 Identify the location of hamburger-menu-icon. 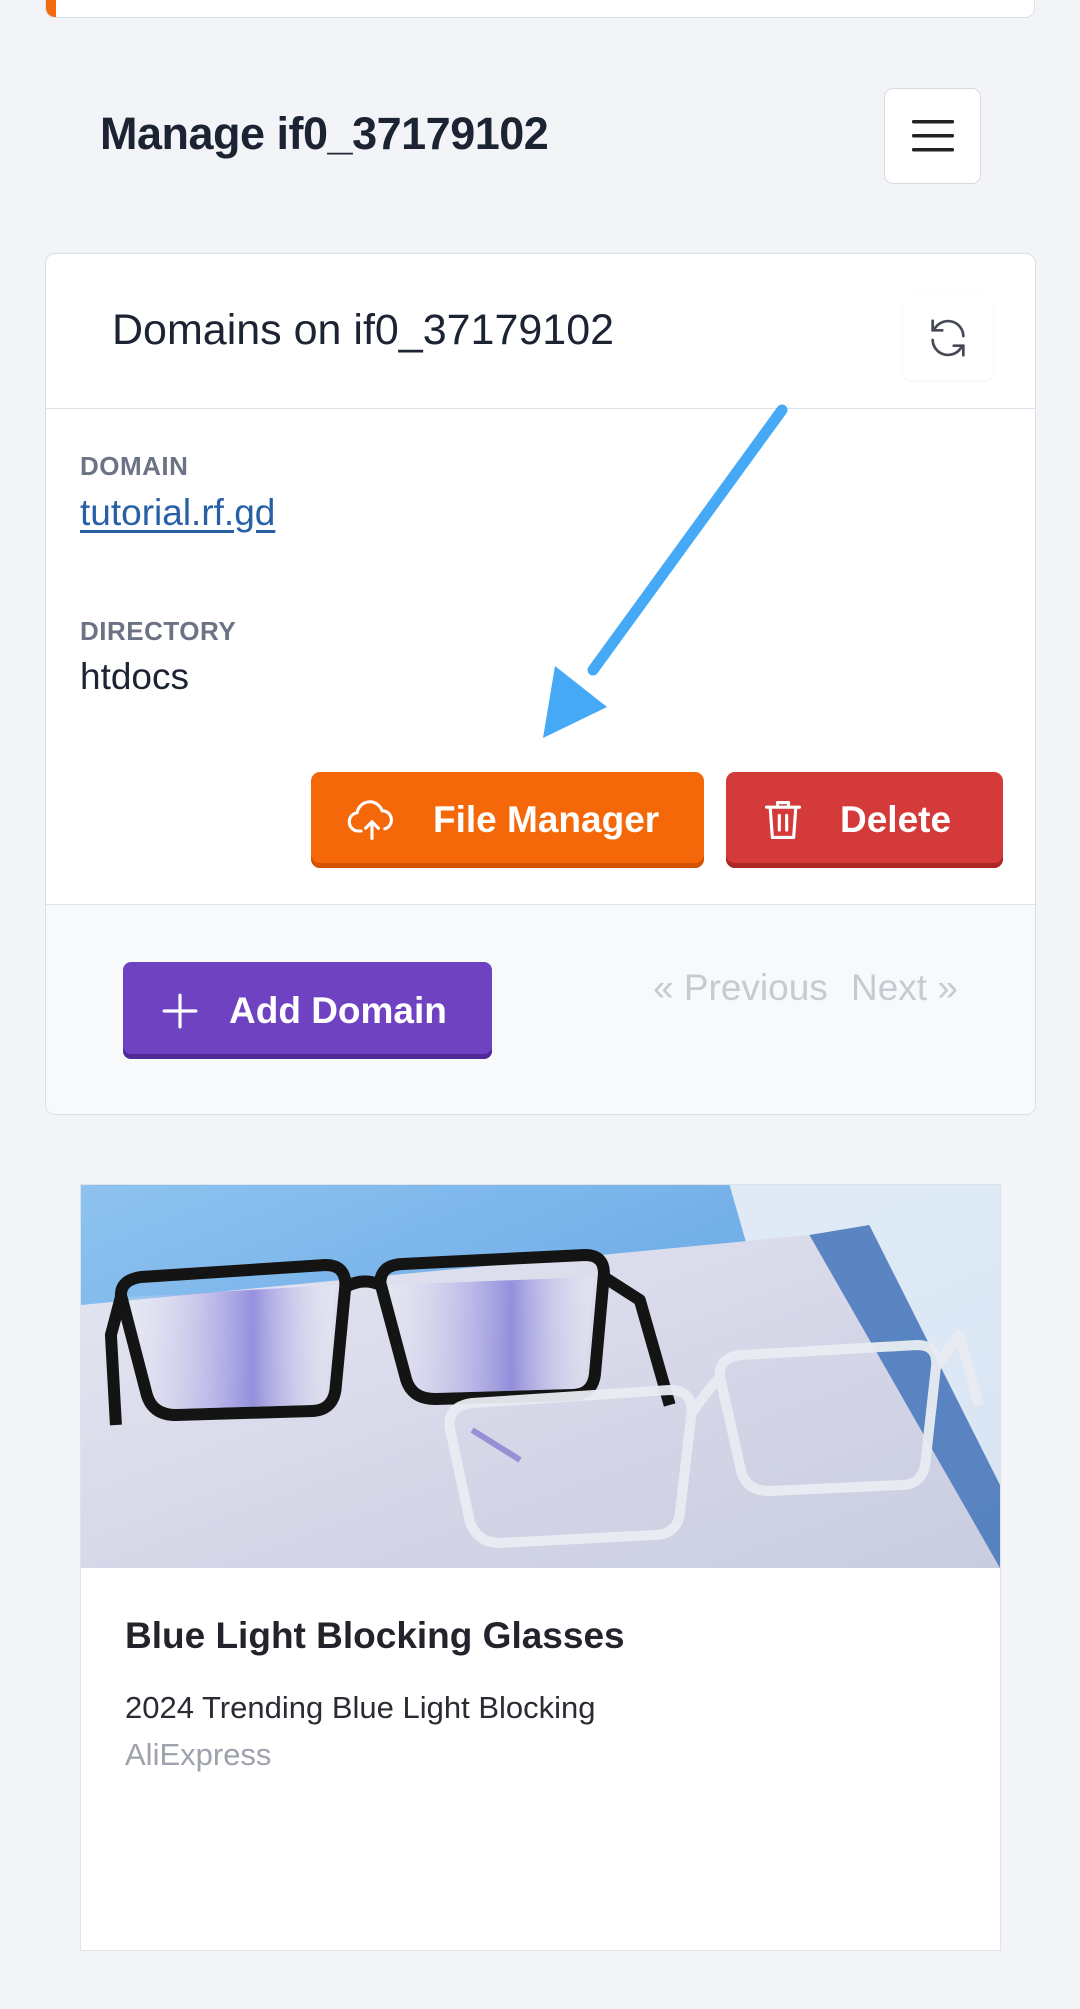
(932, 136).